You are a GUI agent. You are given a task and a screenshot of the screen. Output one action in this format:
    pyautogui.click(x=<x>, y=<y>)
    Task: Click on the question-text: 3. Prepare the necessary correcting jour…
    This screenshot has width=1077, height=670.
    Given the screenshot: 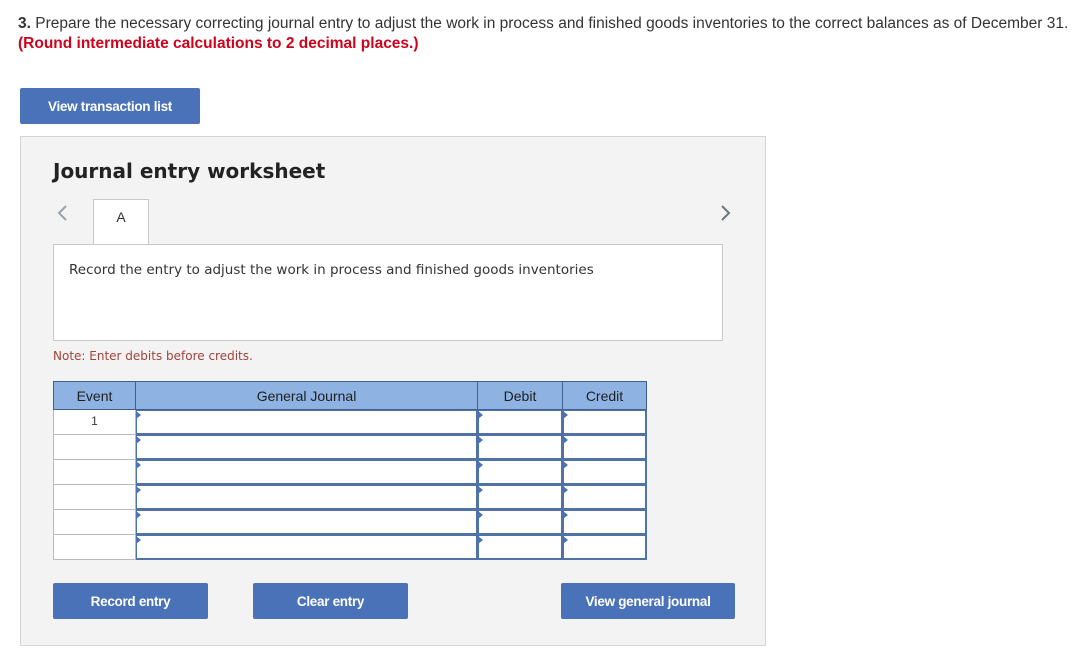 What is the action you would take?
    pyautogui.click(x=545, y=34)
    